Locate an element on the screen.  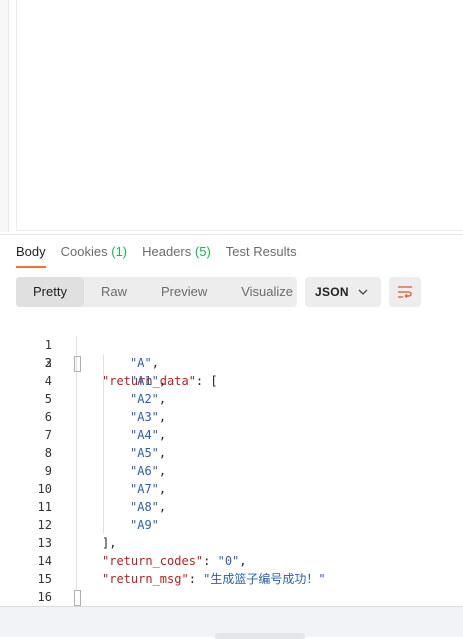
line-number: 9 is located at coordinates (48, 471).